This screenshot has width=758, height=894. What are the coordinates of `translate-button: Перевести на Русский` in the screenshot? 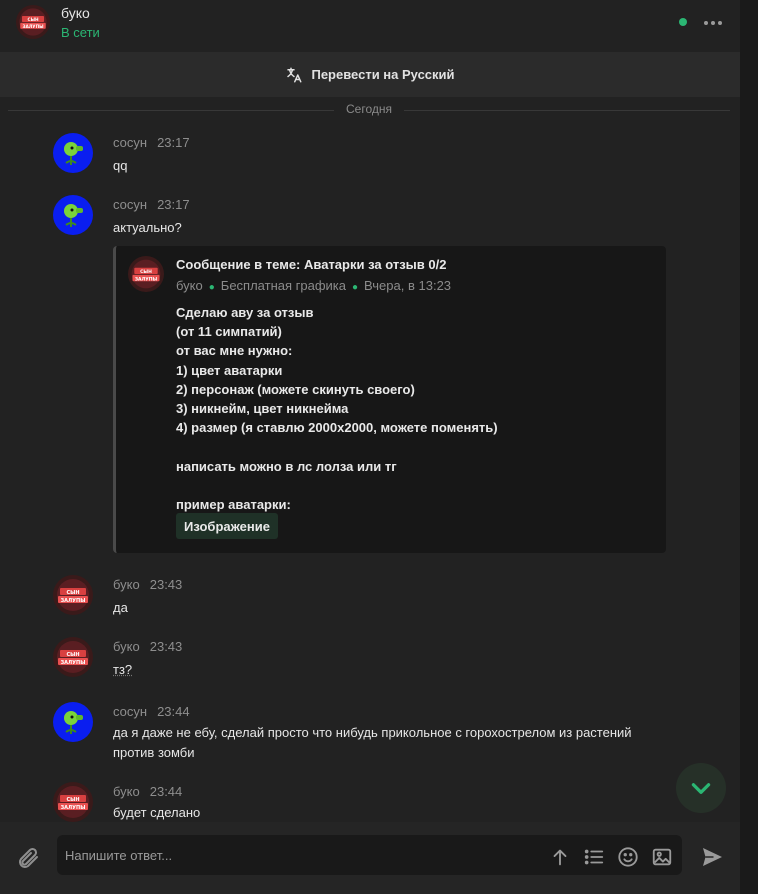 It's located at (370, 74).